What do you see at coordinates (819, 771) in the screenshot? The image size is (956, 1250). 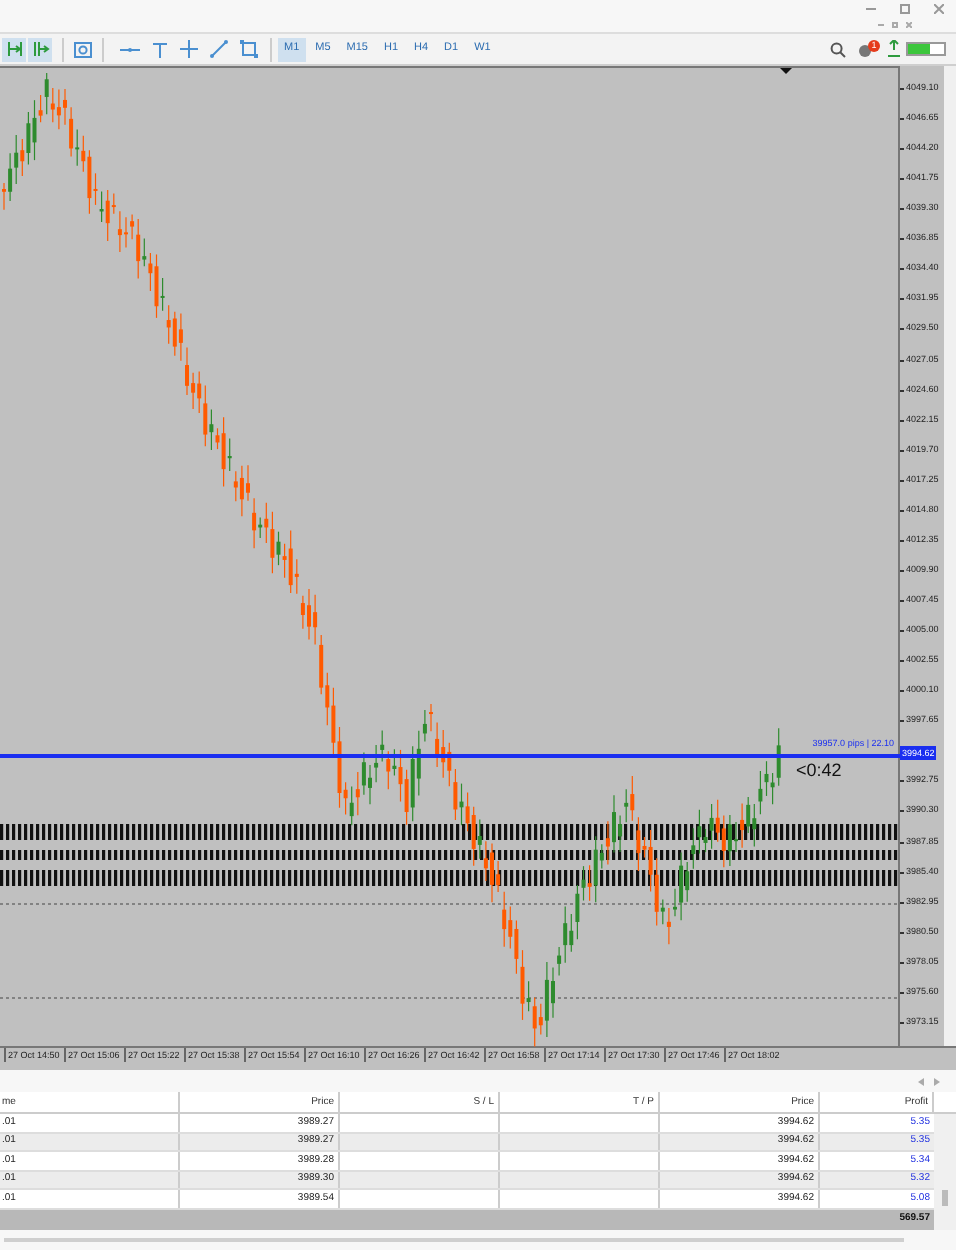 I see `countdown-label: <0:42` at bounding box center [819, 771].